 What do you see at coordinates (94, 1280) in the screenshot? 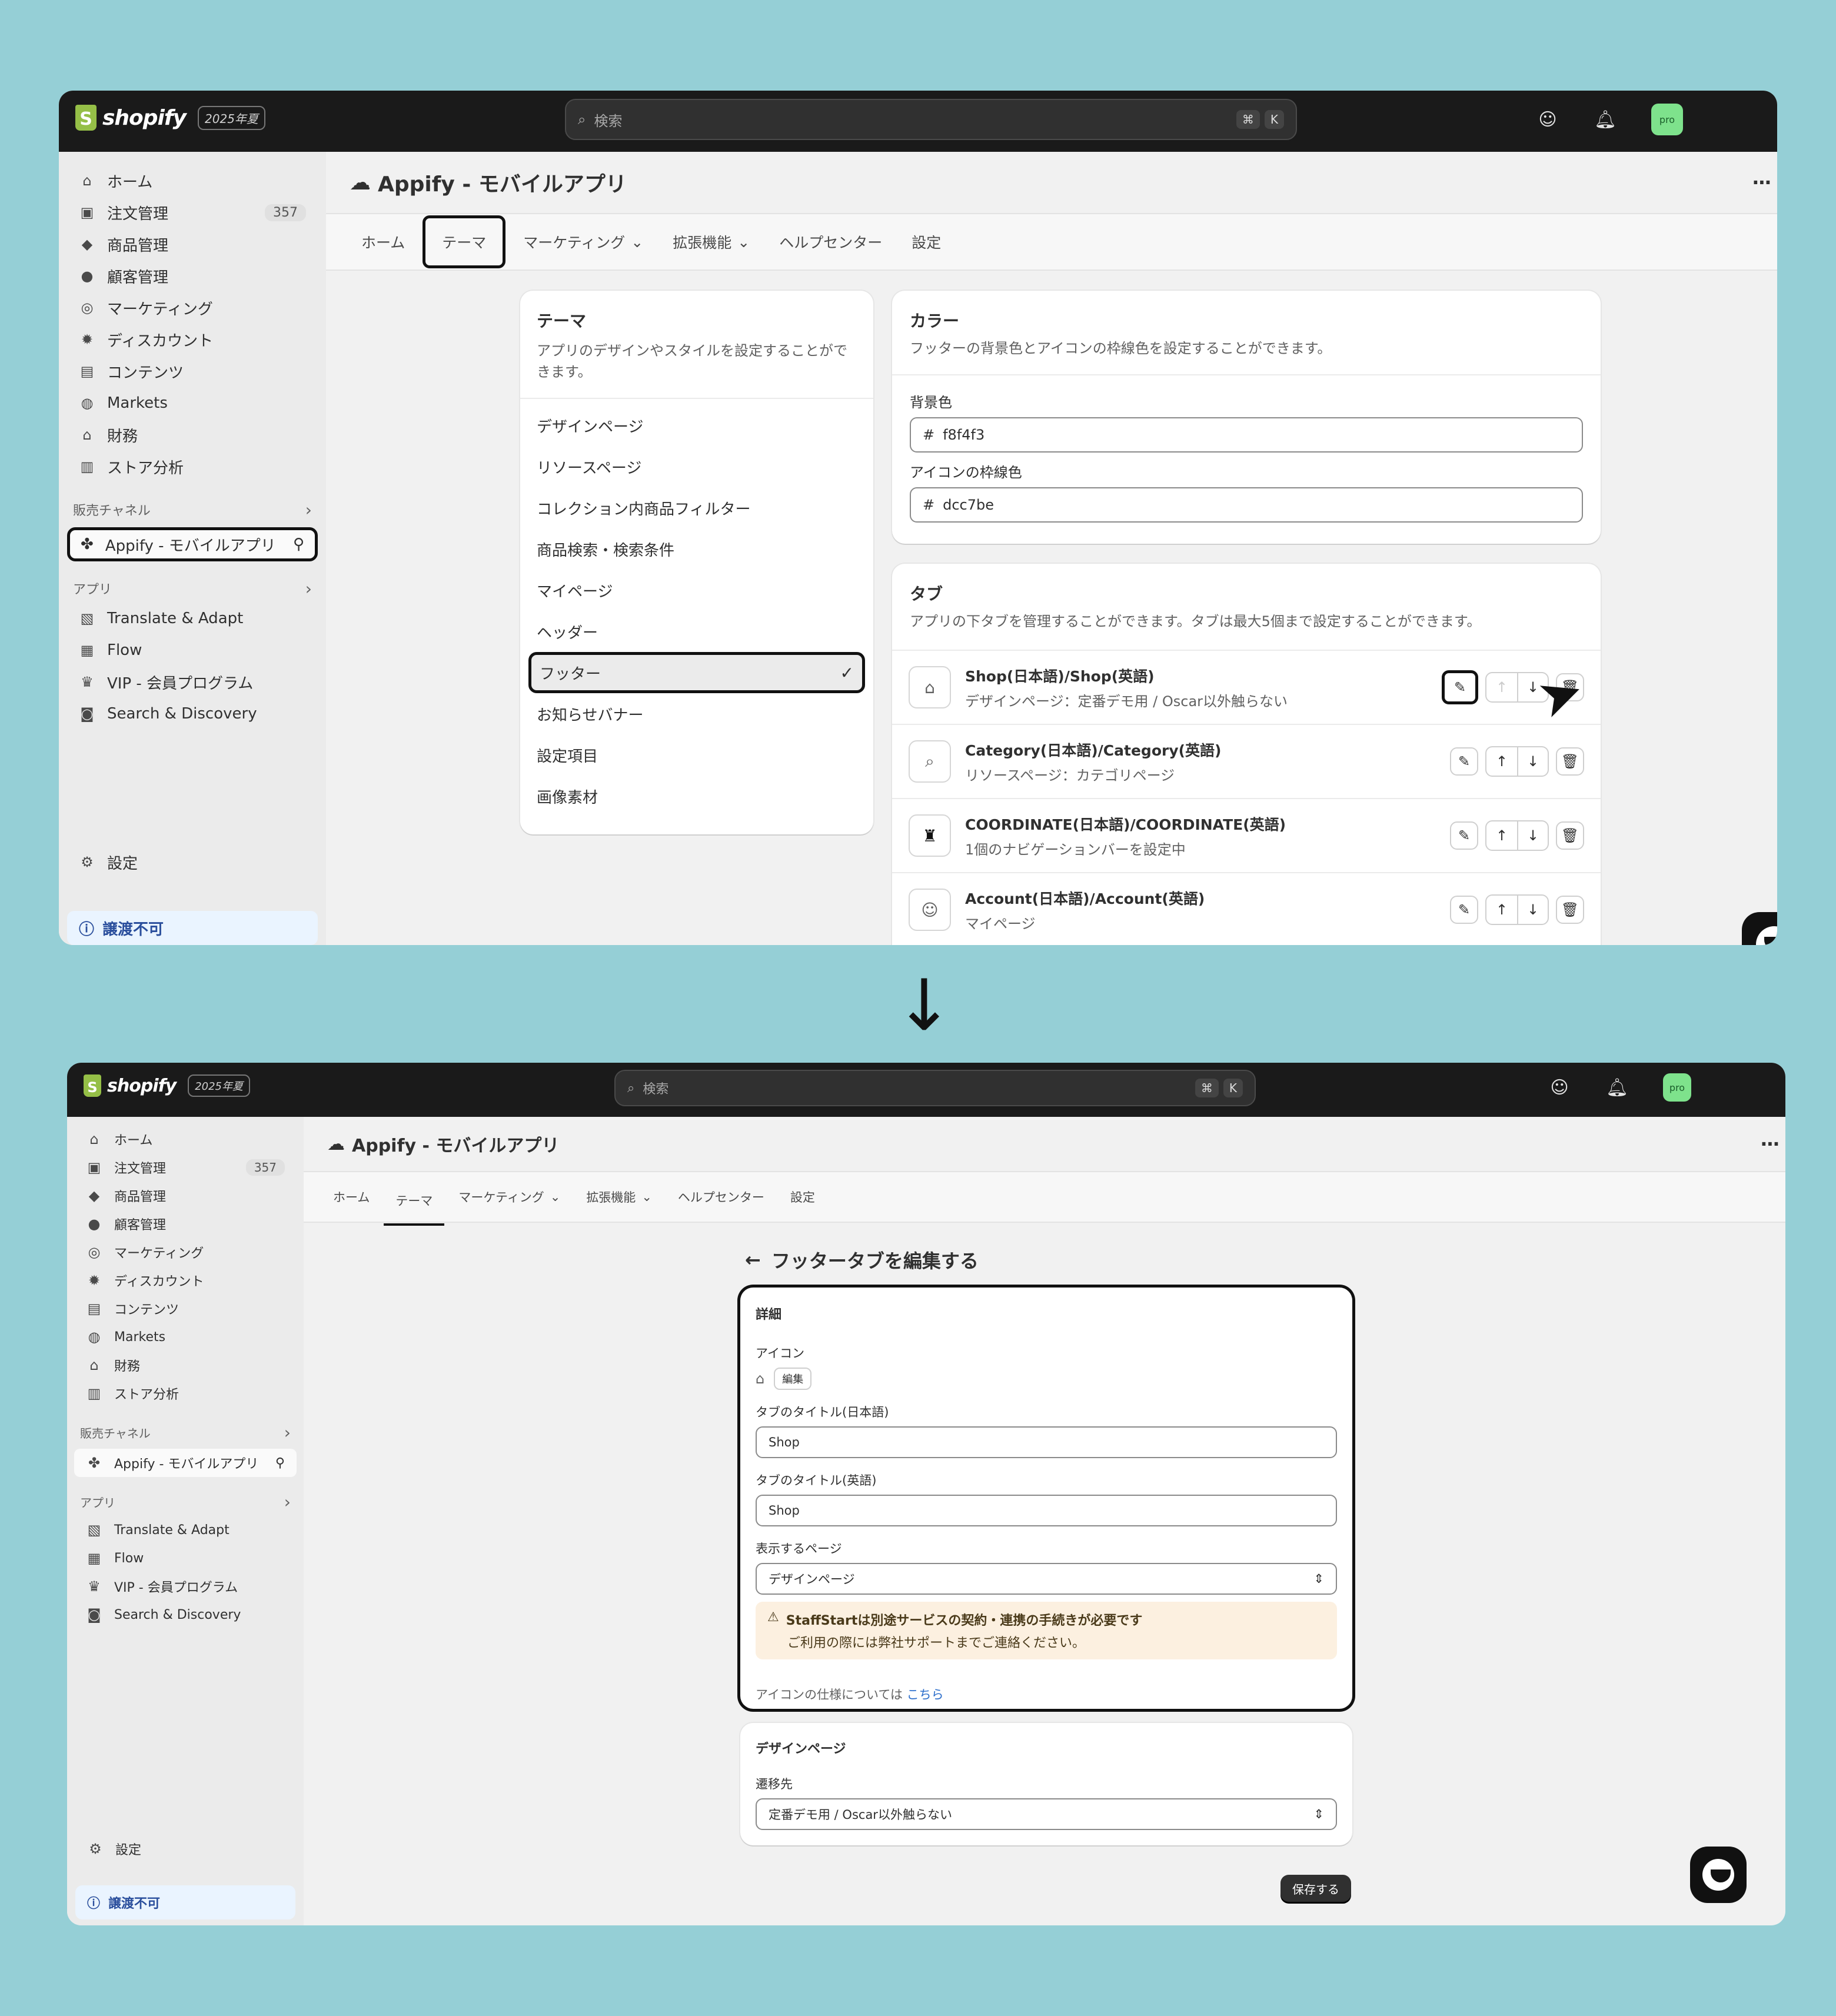
I see `discount-icon: ✹` at bounding box center [94, 1280].